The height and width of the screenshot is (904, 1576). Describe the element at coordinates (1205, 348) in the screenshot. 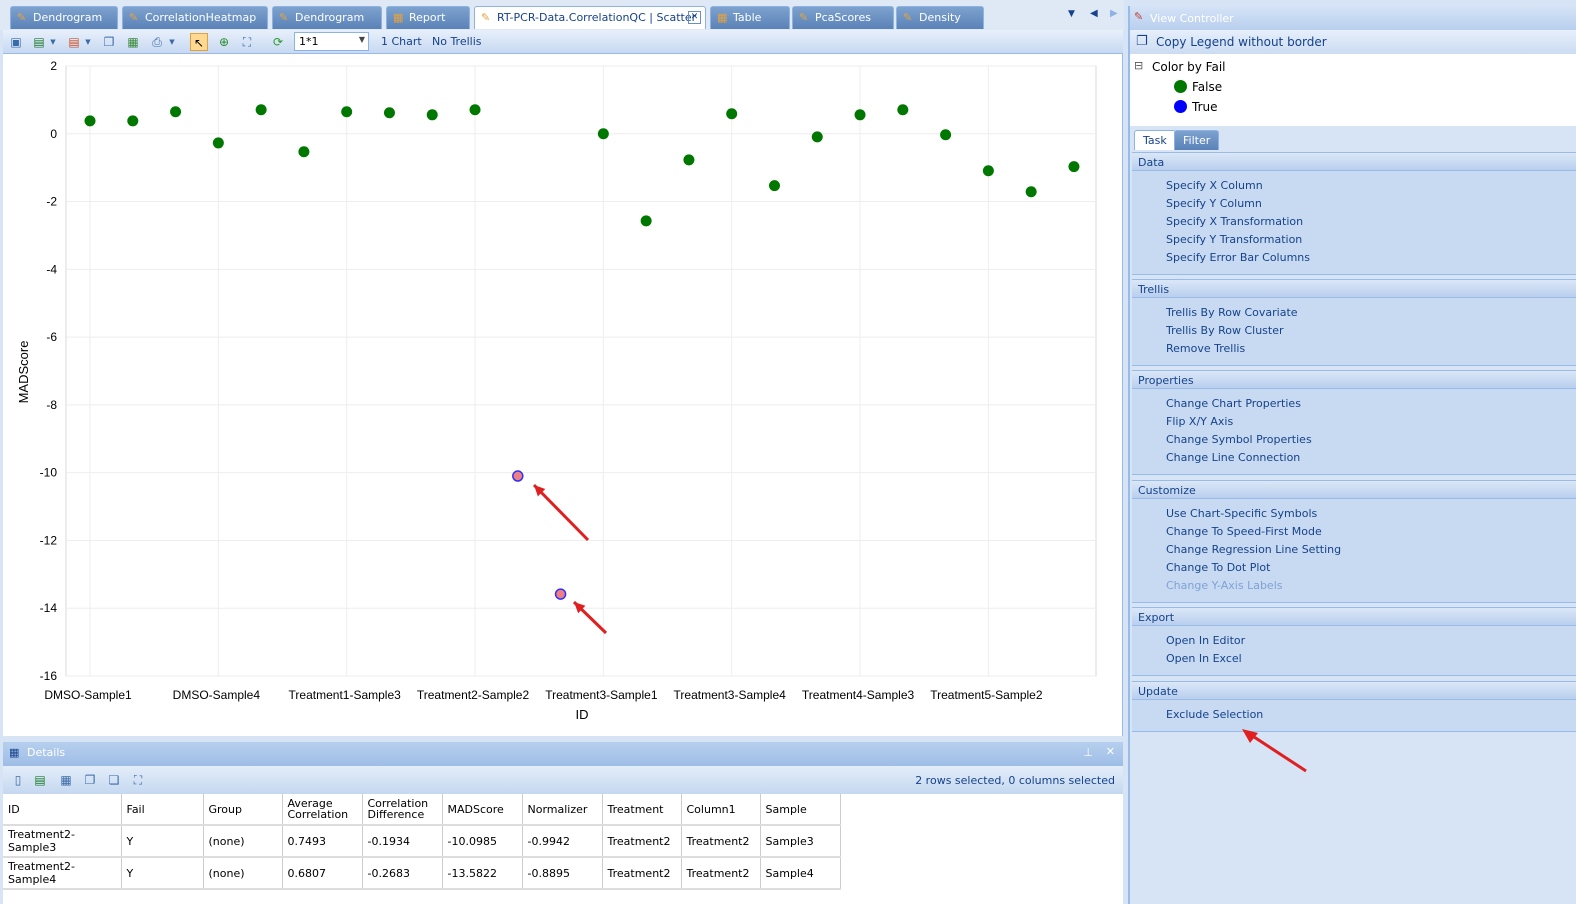

I see `task-link: Remove Trellis` at that location.